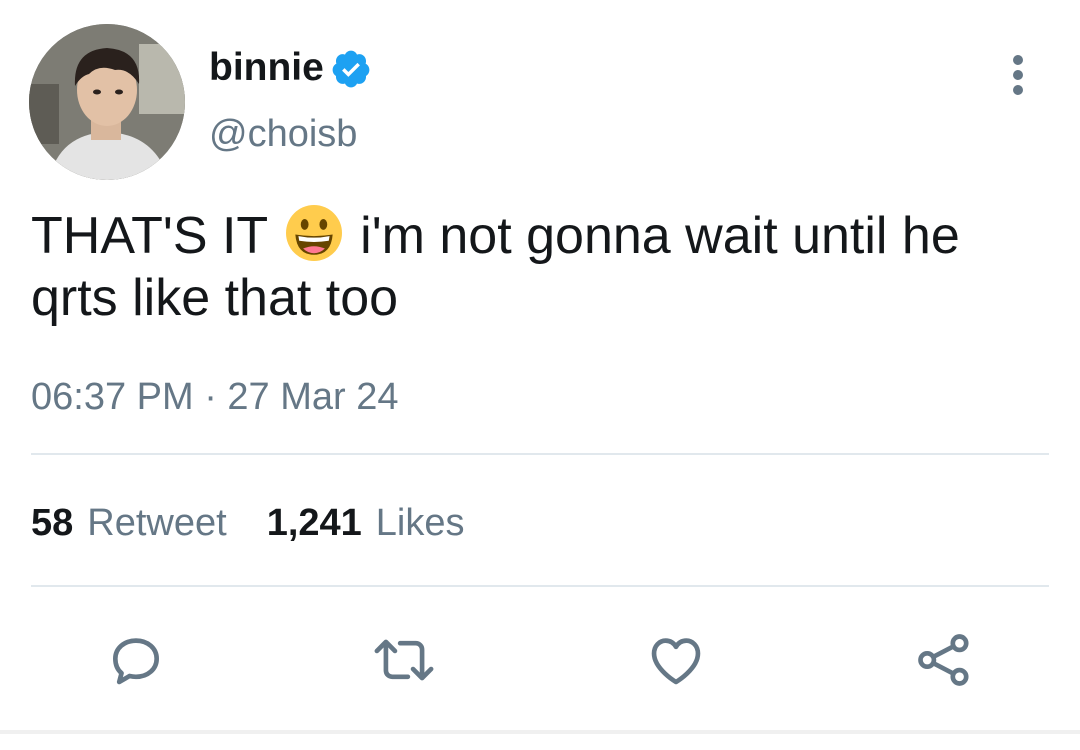 The image size is (1080, 750). Describe the element at coordinates (157, 523) in the screenshot. I see `retweet-label: Retweet` at that location.